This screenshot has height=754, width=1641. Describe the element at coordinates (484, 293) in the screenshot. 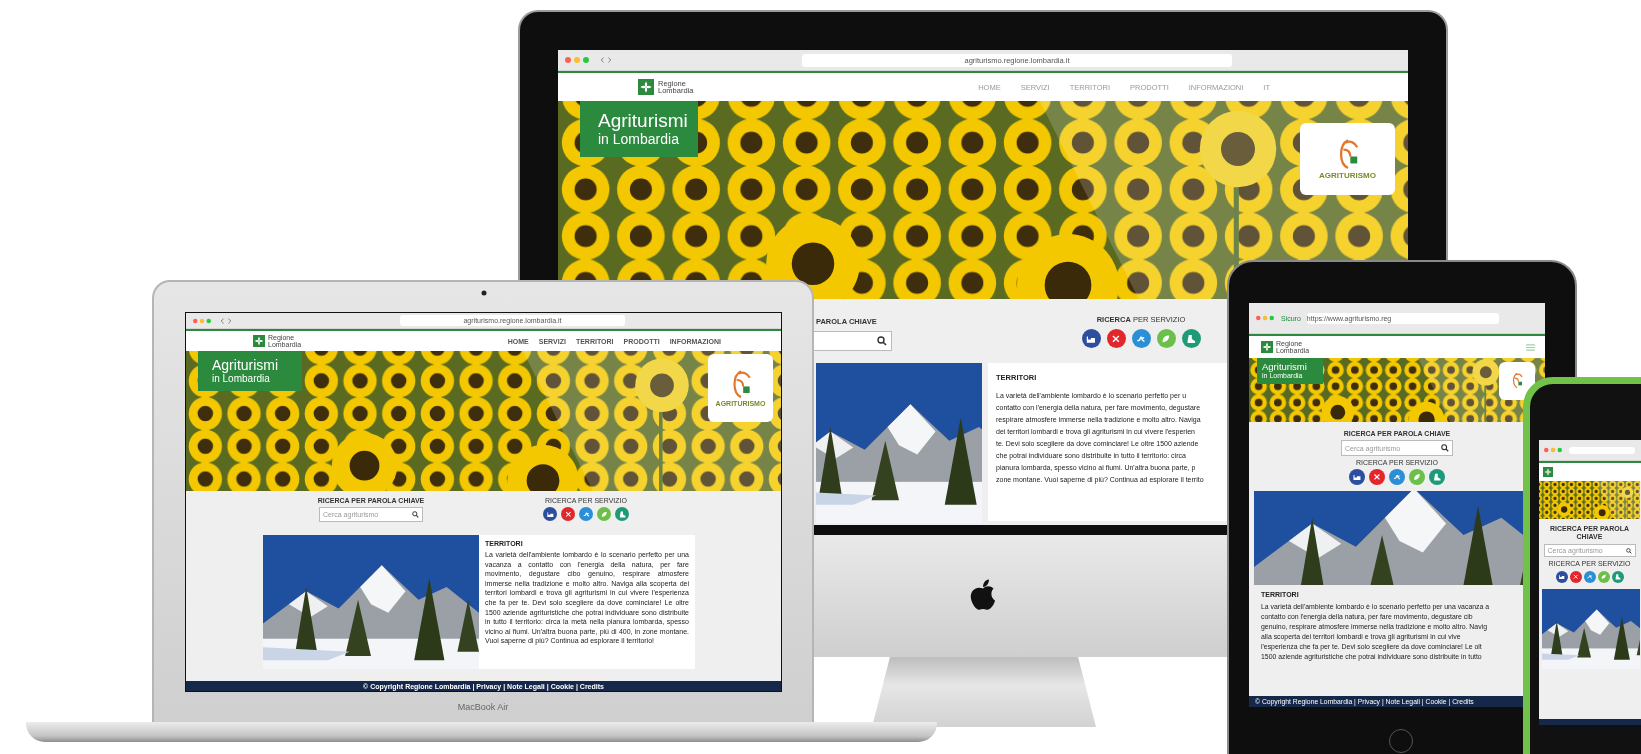

I see `camera-icon` at that location.